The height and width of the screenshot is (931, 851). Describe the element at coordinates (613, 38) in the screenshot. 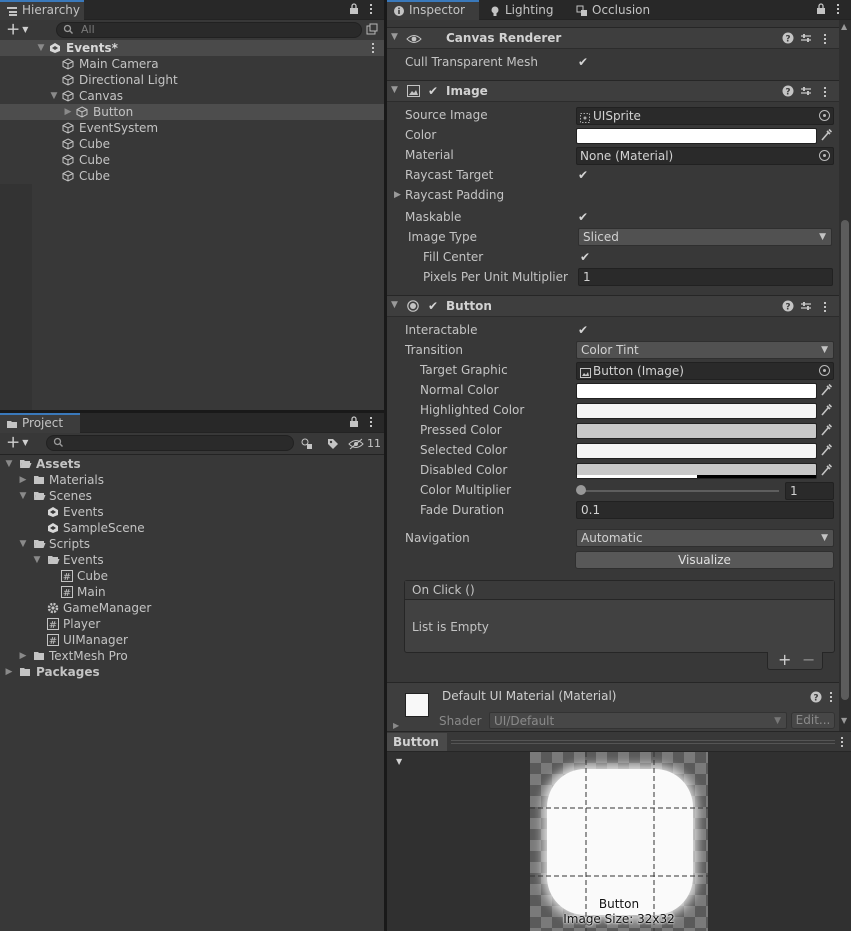

I see `canvas-renderer-header: ▼ Canvas Renderer ?` at that location.